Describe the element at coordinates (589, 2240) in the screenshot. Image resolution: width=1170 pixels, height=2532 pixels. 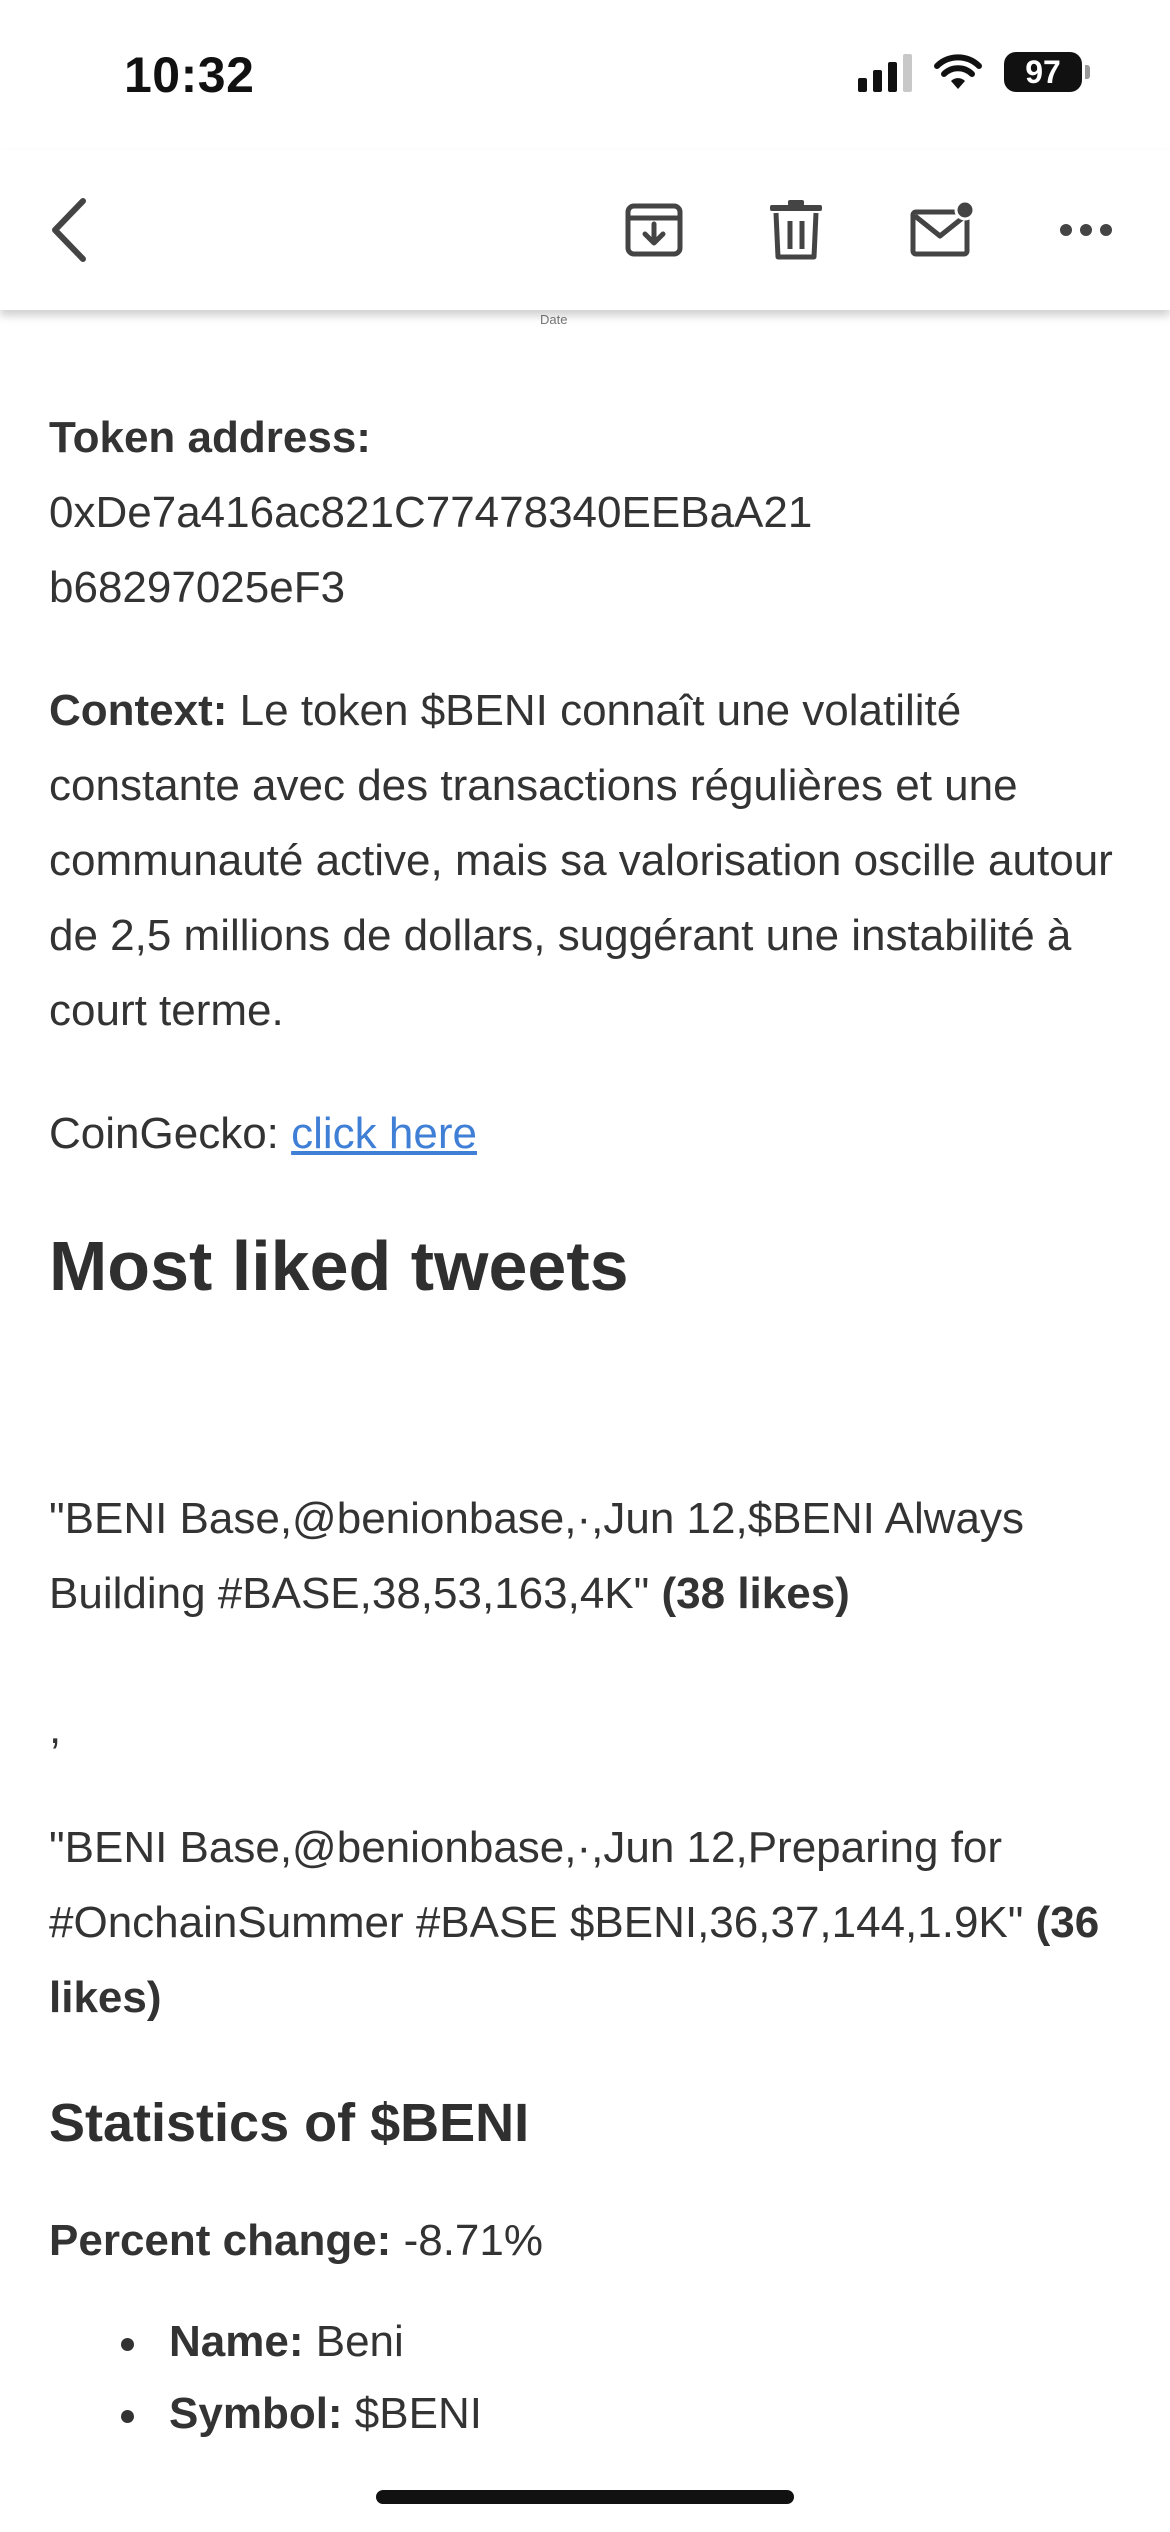
I see `percent-change-line: Percent change: -8.71%` at that location.